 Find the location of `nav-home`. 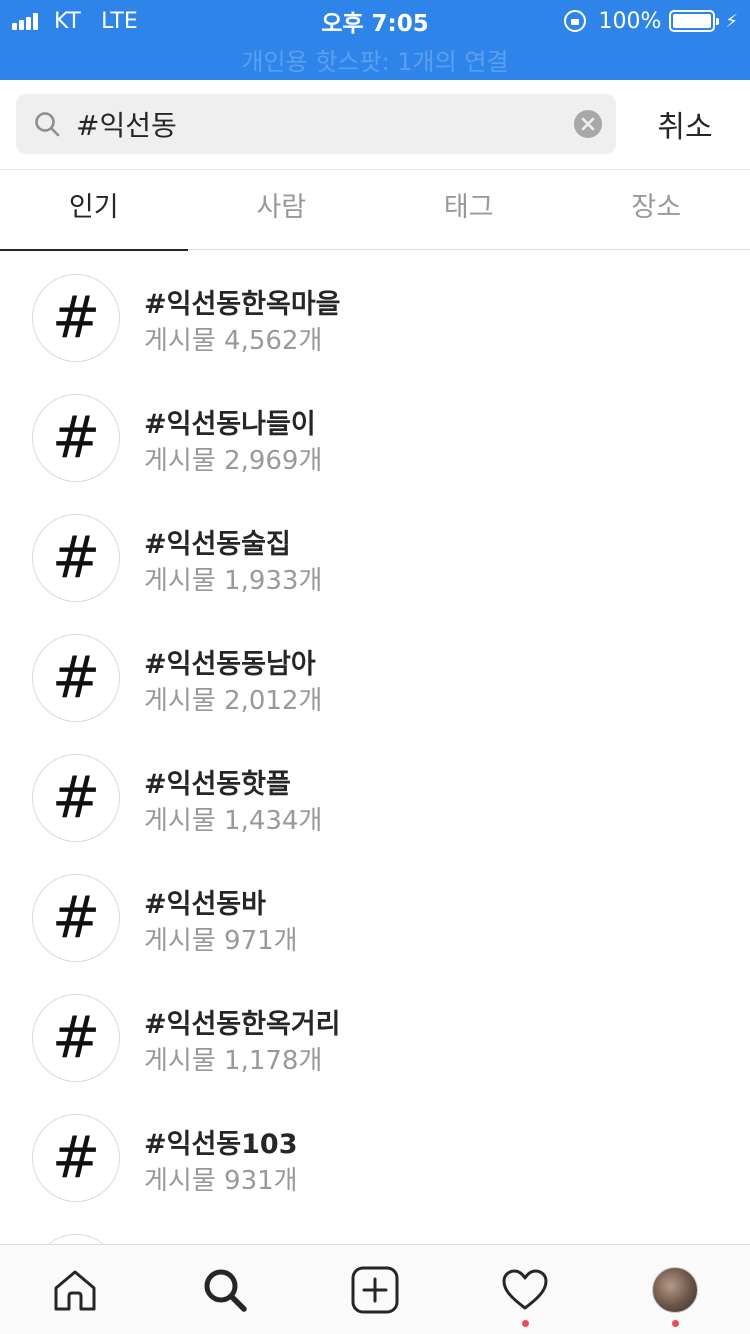

nav-home is located at coordinates (75, 1289).